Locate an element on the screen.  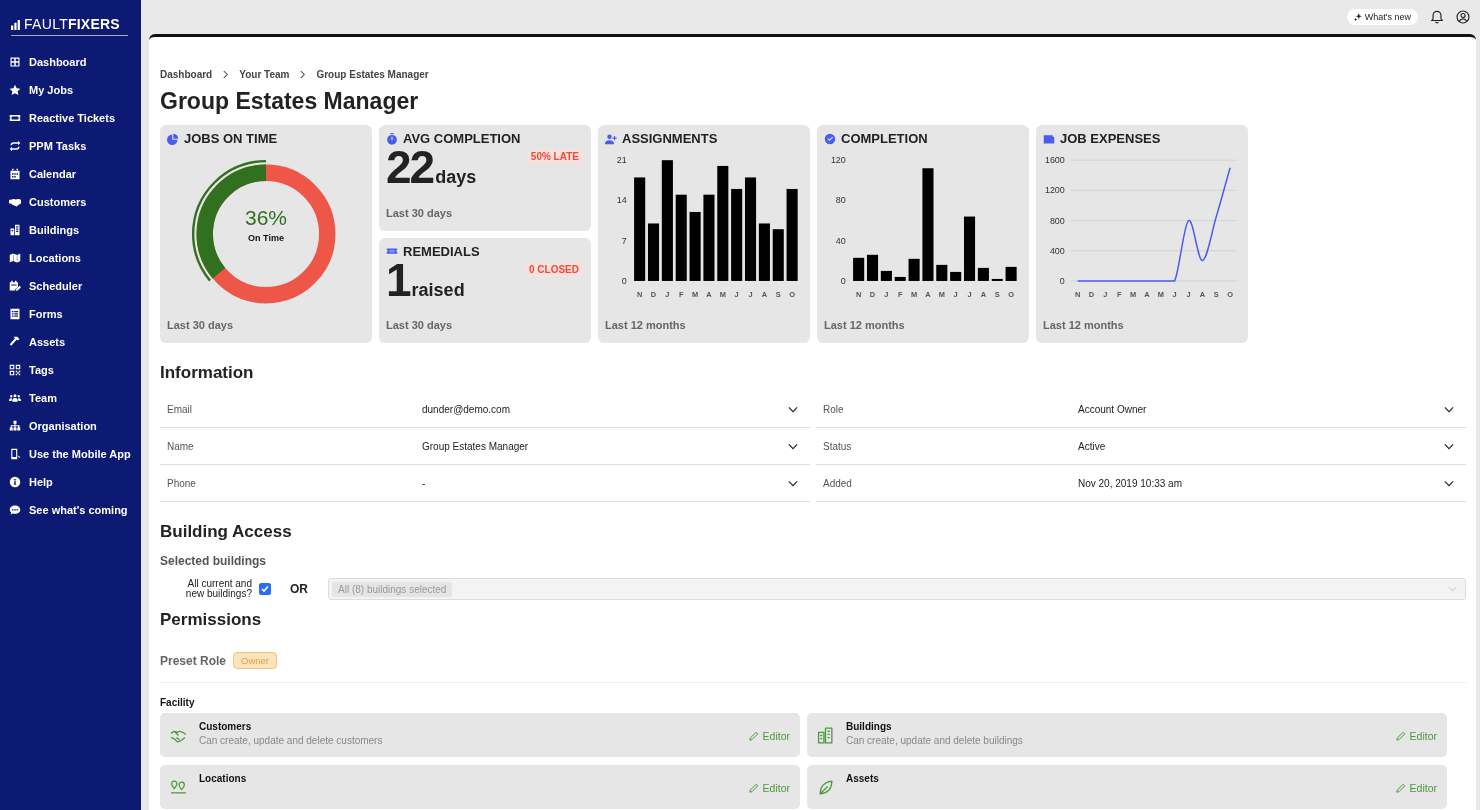
info-row: Added Nov 20, 2019 10:33 am is located at coordinates (1141, 483).